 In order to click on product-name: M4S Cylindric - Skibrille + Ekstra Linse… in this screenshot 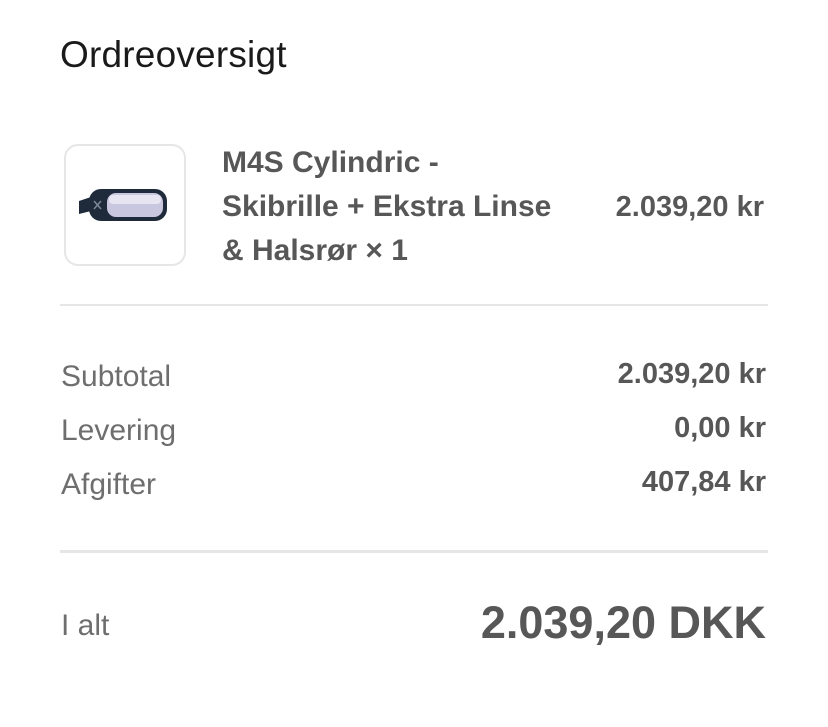, I will do `click(387, 207)`.